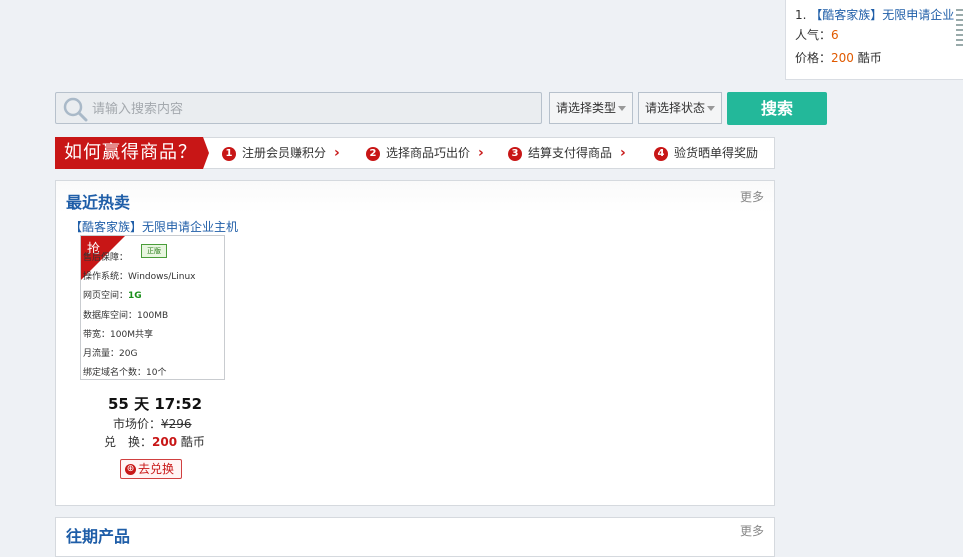  What do you see at coordinates (801, 15) in the screenshot?
I see `featured-product-index: 1.` at bounding box center [801, 15].